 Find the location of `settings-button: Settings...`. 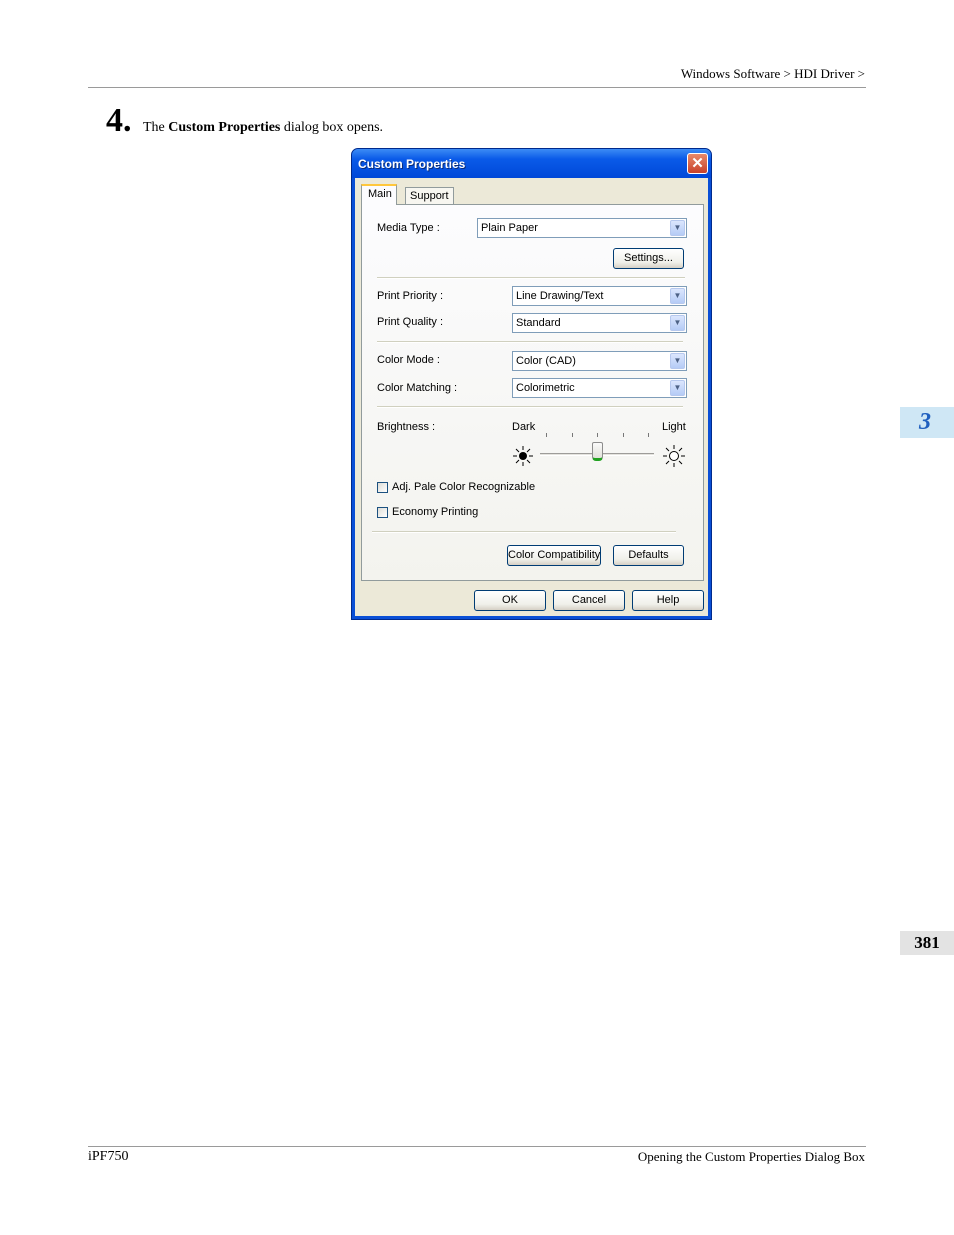

settings-button: Settings... is located at coordinates (648, 258).